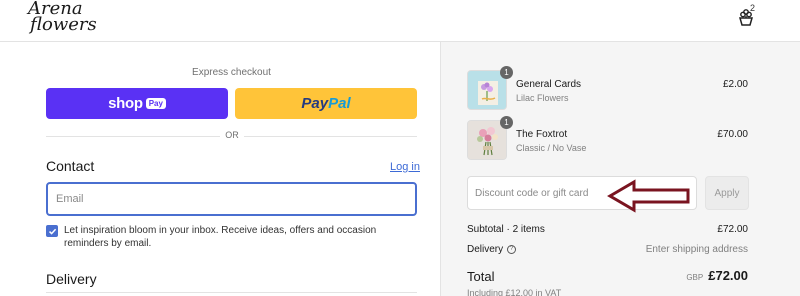 Image resolution: width=800 pixels, height=296 pixels. I want to click on shop-pay-wordmark: shop, so click(125, 103).